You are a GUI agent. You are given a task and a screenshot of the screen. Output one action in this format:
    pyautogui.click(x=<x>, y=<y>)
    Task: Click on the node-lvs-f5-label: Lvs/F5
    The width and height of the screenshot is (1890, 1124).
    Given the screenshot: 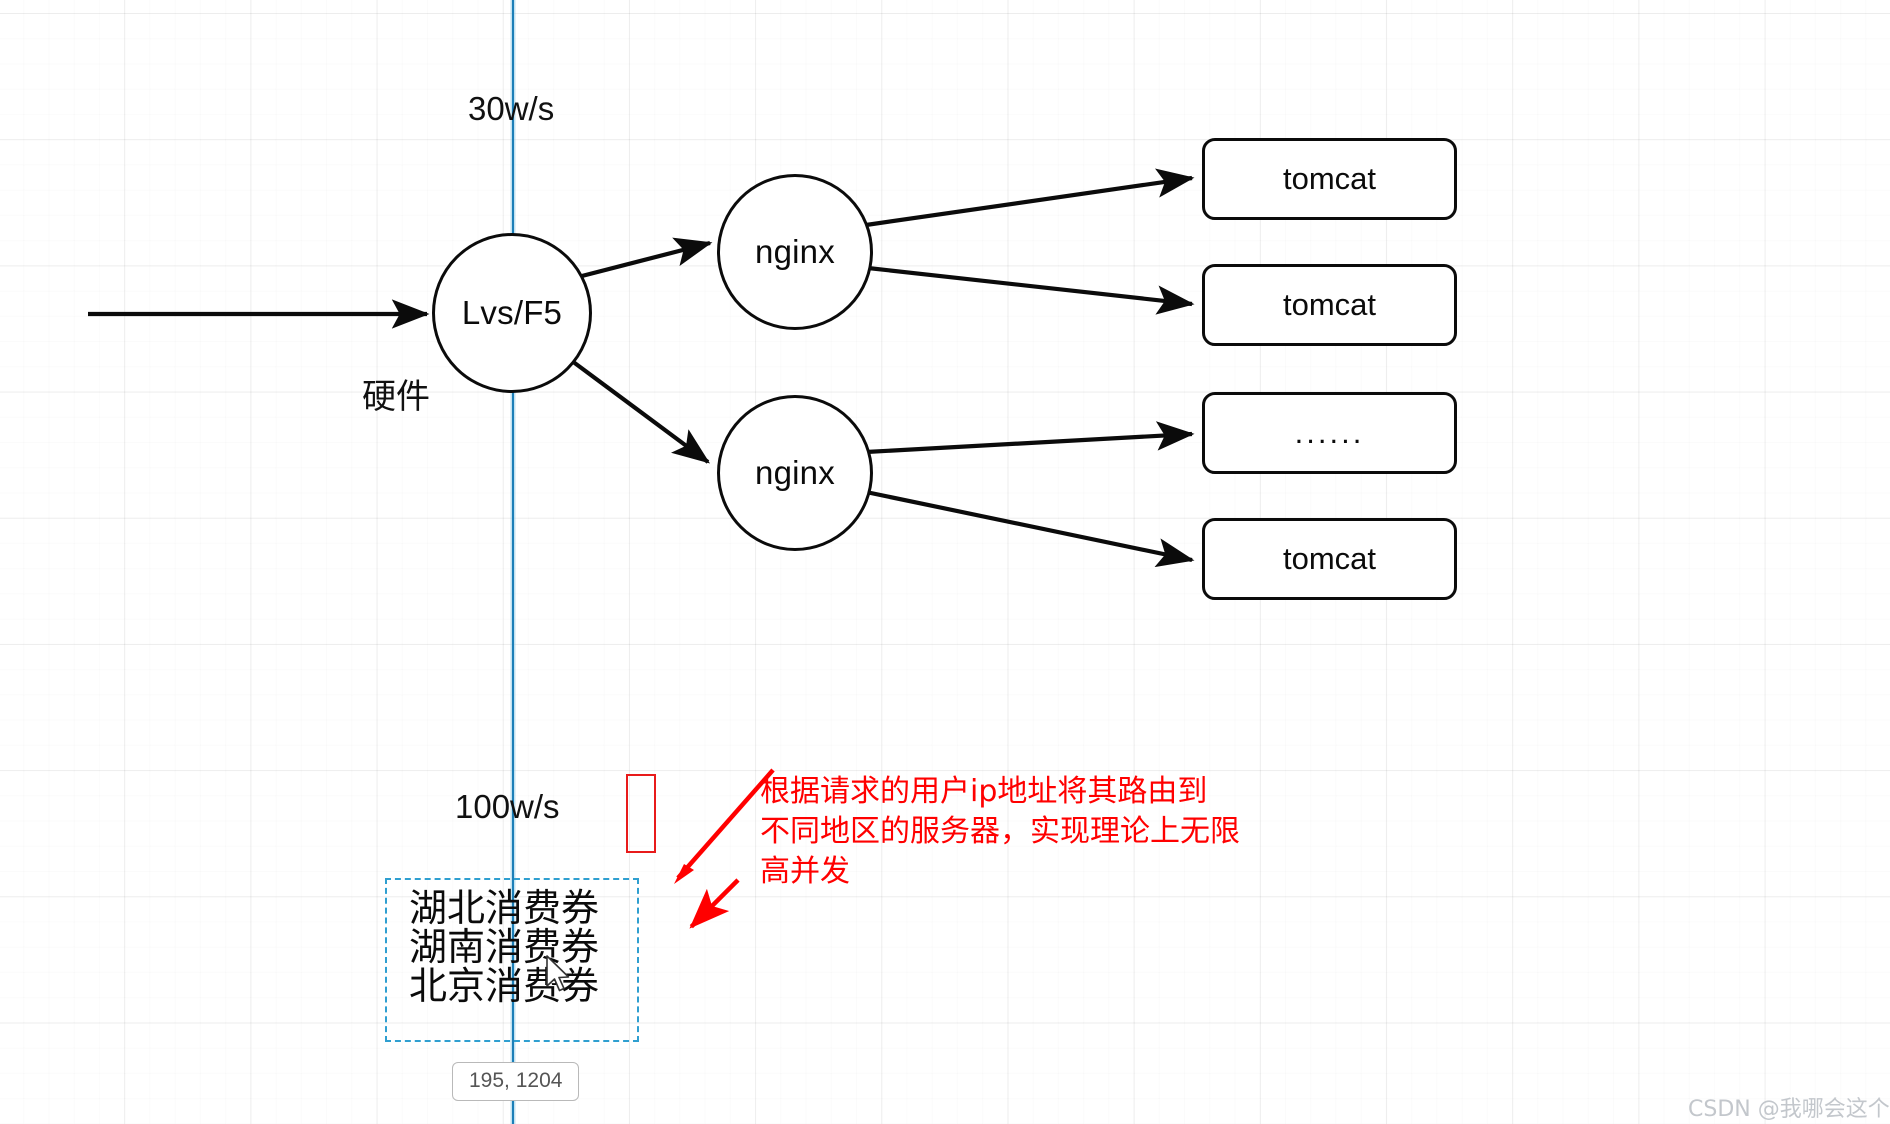 What is the action you would take?
    pyautogui.click(x=512, y=312)
    